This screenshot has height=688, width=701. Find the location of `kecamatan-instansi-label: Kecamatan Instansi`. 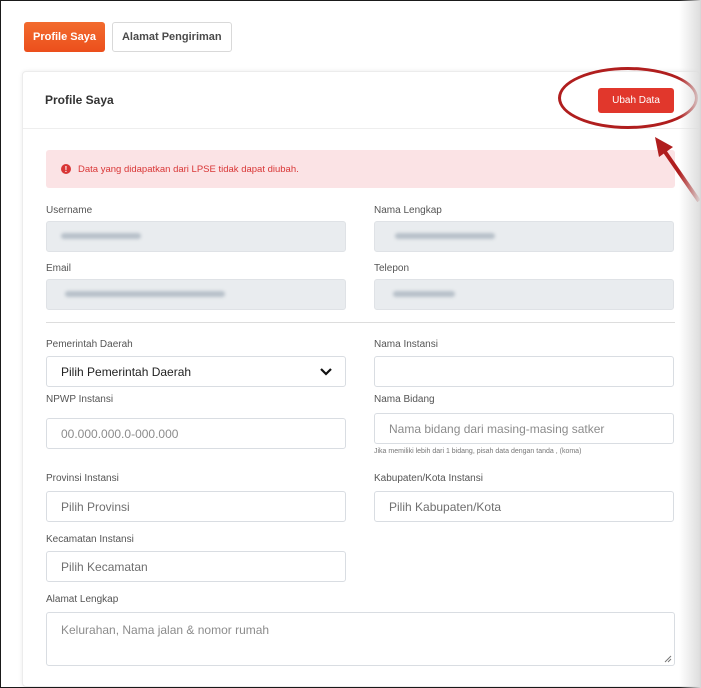

kecamatan-instansi-label: Kecamatan Instansi is located at coordinates (90, 539).